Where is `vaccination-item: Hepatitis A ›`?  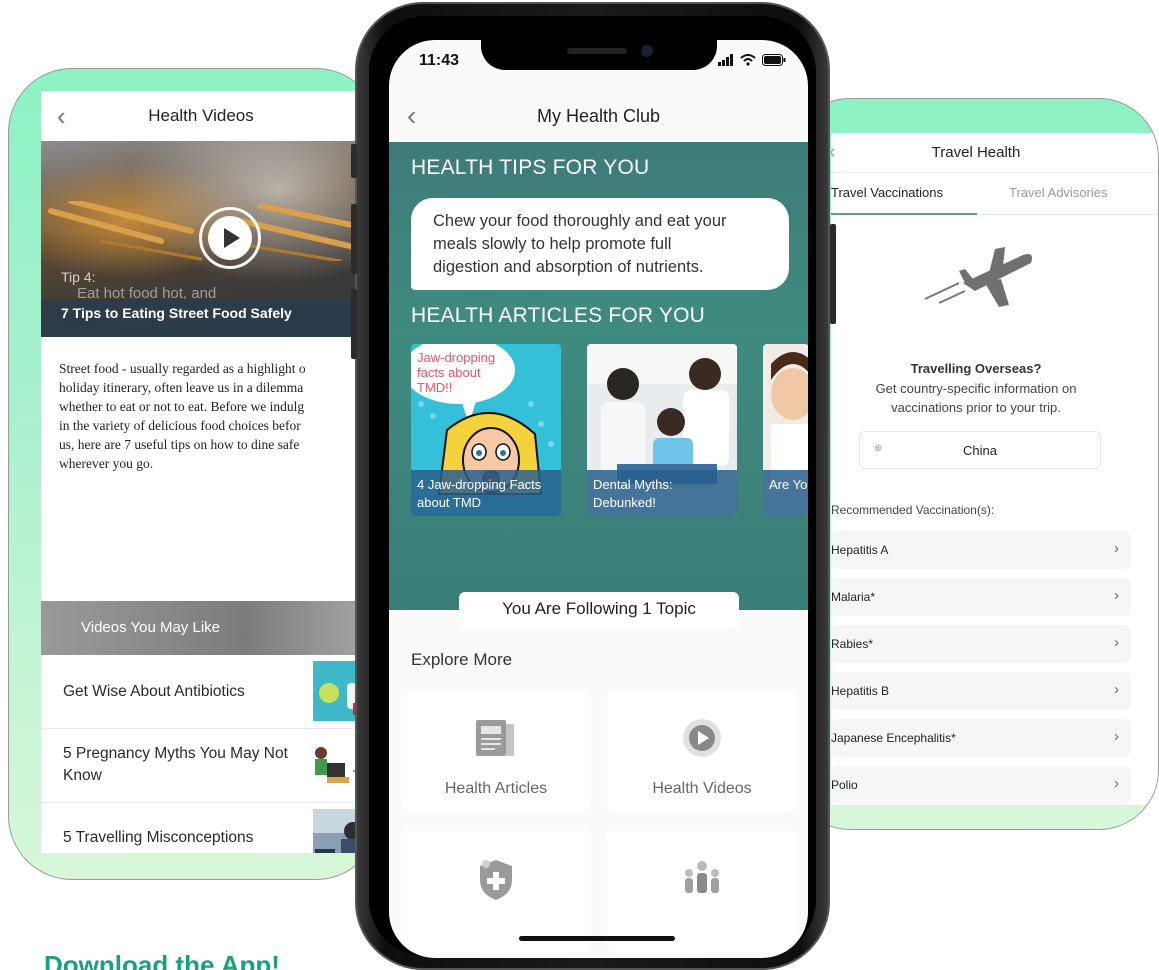
vaccination-item: Hepatitis A › is located at coordinates (981, 550).